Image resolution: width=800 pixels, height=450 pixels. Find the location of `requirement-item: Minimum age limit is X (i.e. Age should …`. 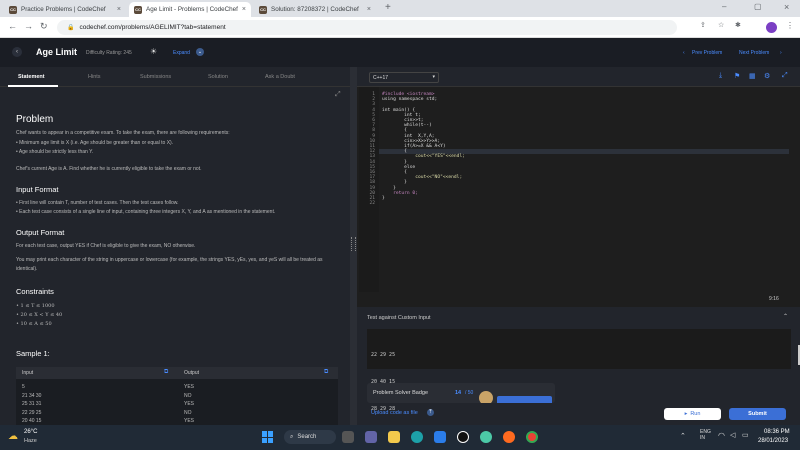

requirement-item: Minimum age limit is X (i.e. Age should … is located at coordinates (181, 143).